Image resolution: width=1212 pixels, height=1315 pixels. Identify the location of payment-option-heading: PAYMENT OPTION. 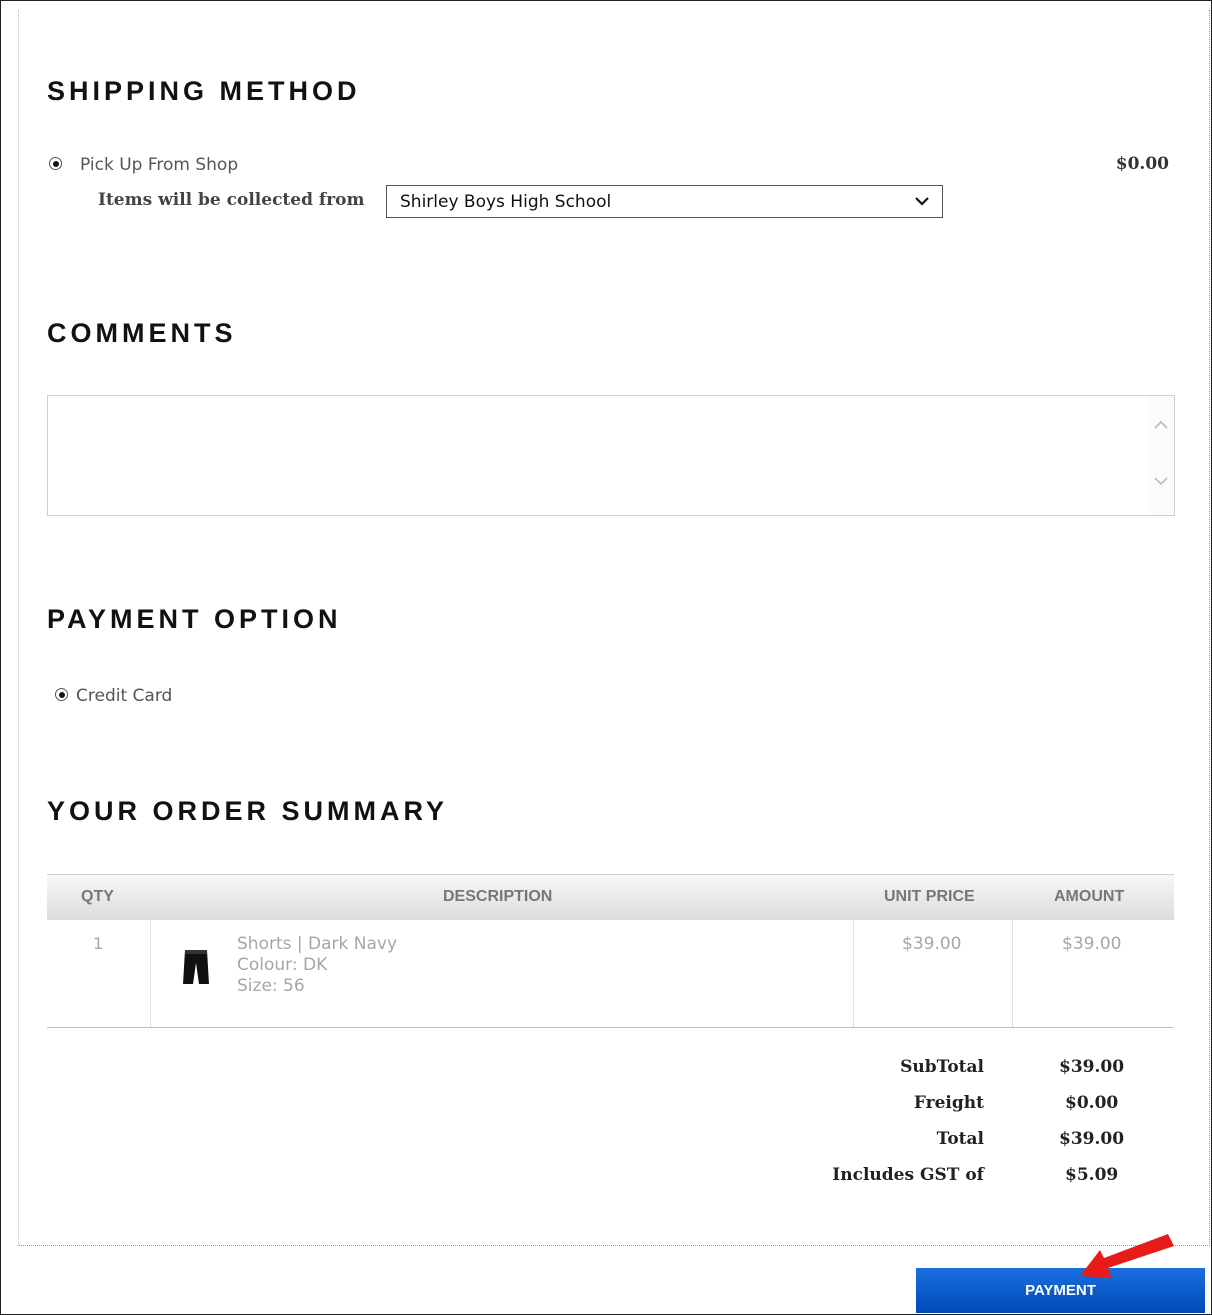
(194, 619).